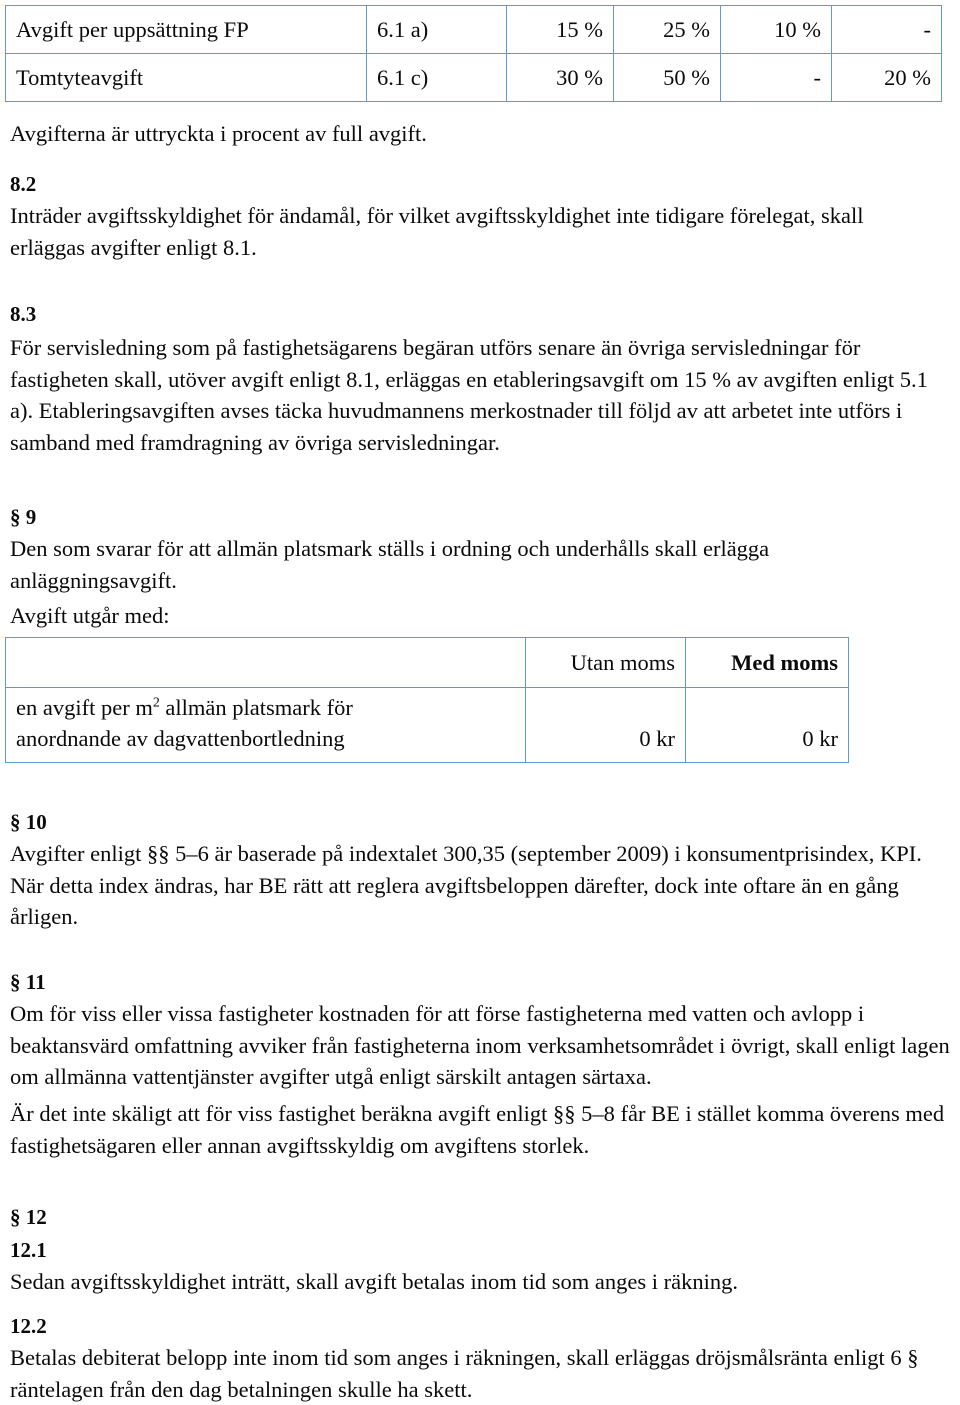  I want to click on fees-row-label: Avgift per uppsättning FP, so click(186, 29).